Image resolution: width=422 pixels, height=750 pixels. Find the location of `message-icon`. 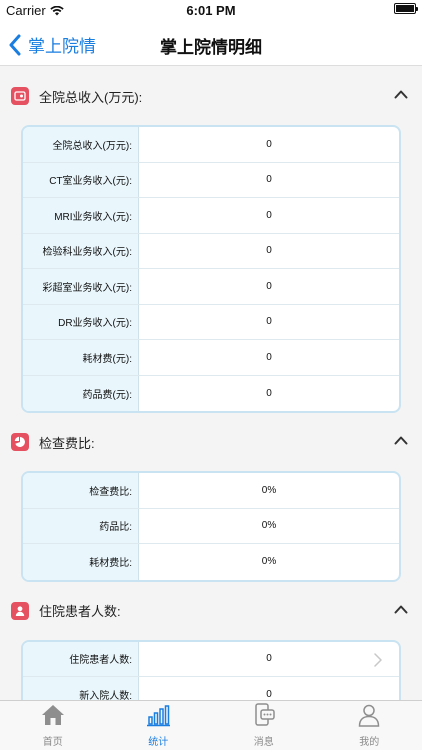

message-icon is located at coordinates (265, 714).